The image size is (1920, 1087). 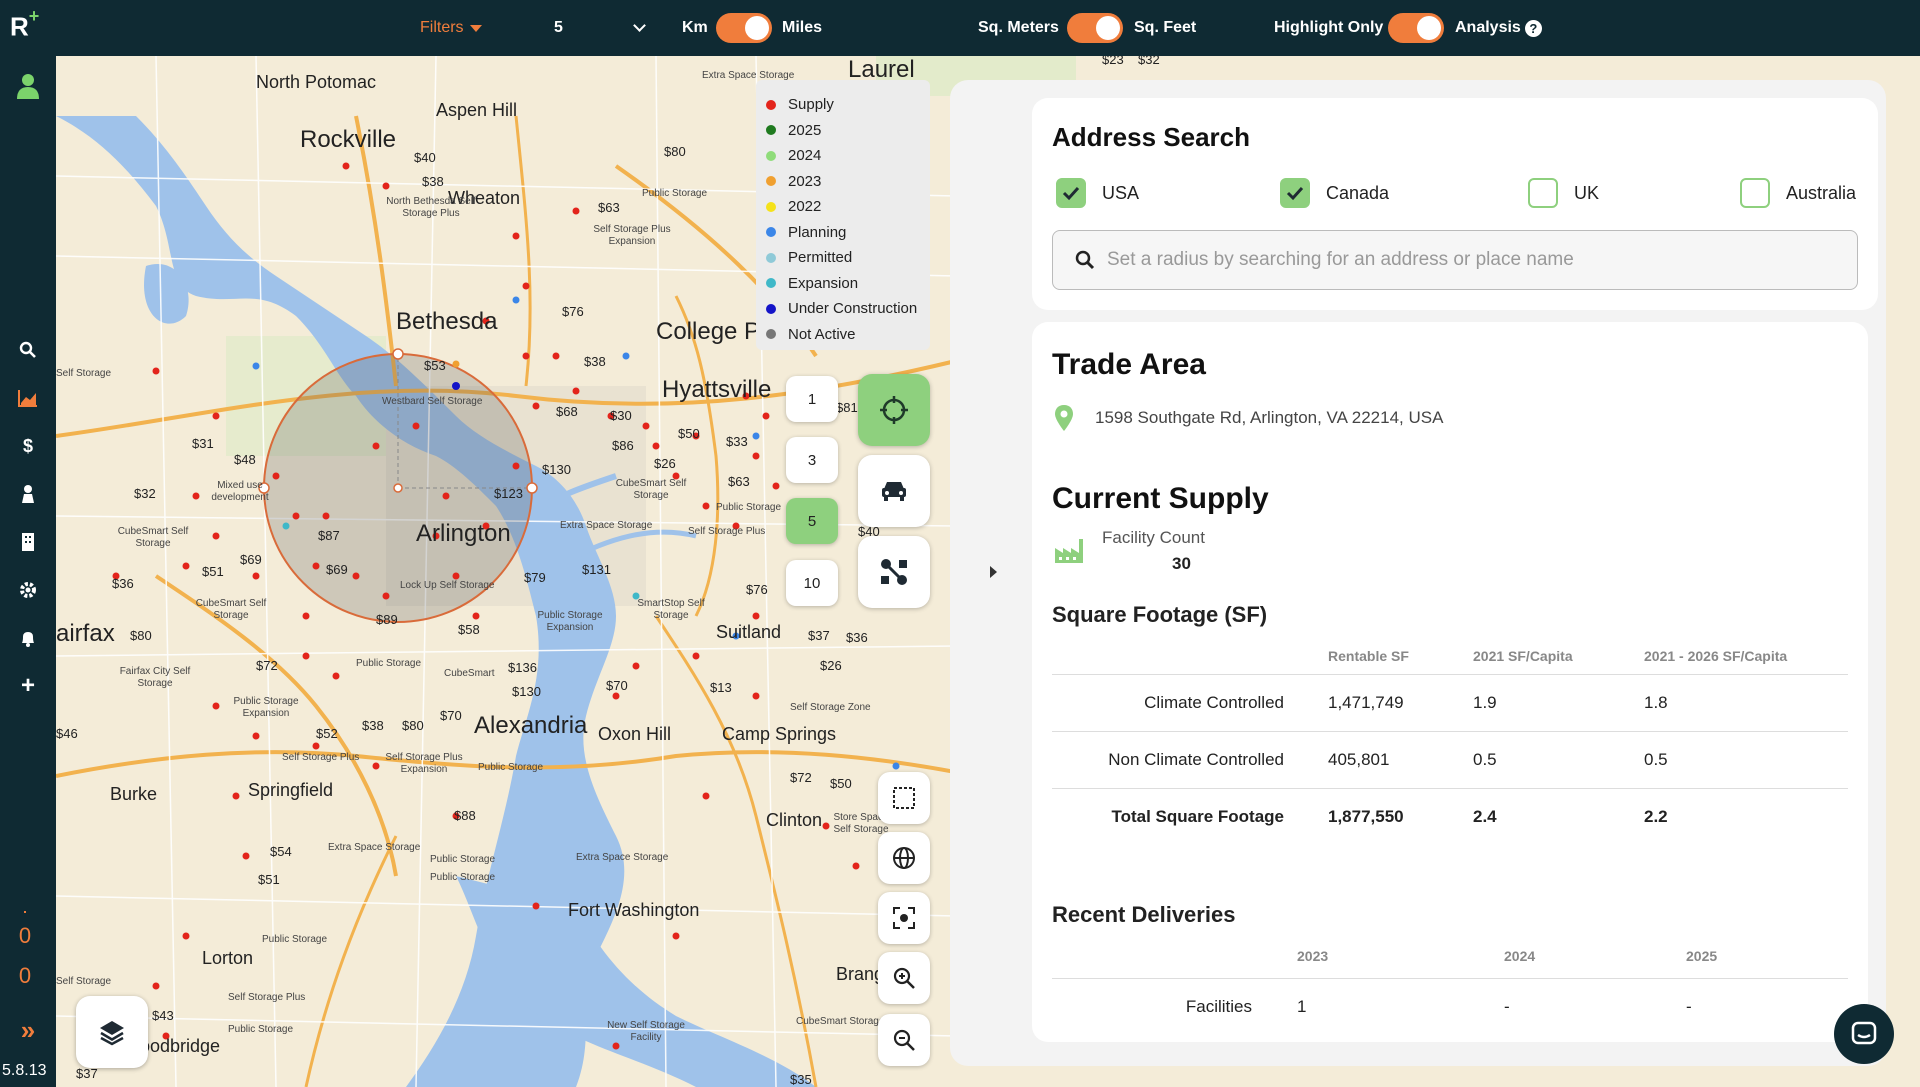 What do you see at coordinates (721, 687) in the screenshot?
I see `map-price-label: $13` at bounding box center [721, 687].